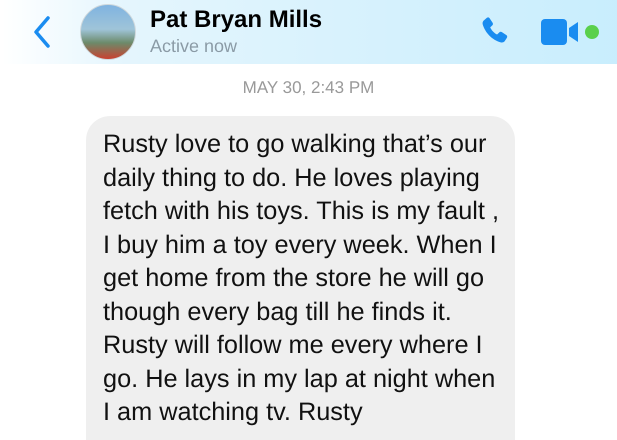 This screenshot has width=617, height=440. I want to click on back-icon, so click(42, 32).